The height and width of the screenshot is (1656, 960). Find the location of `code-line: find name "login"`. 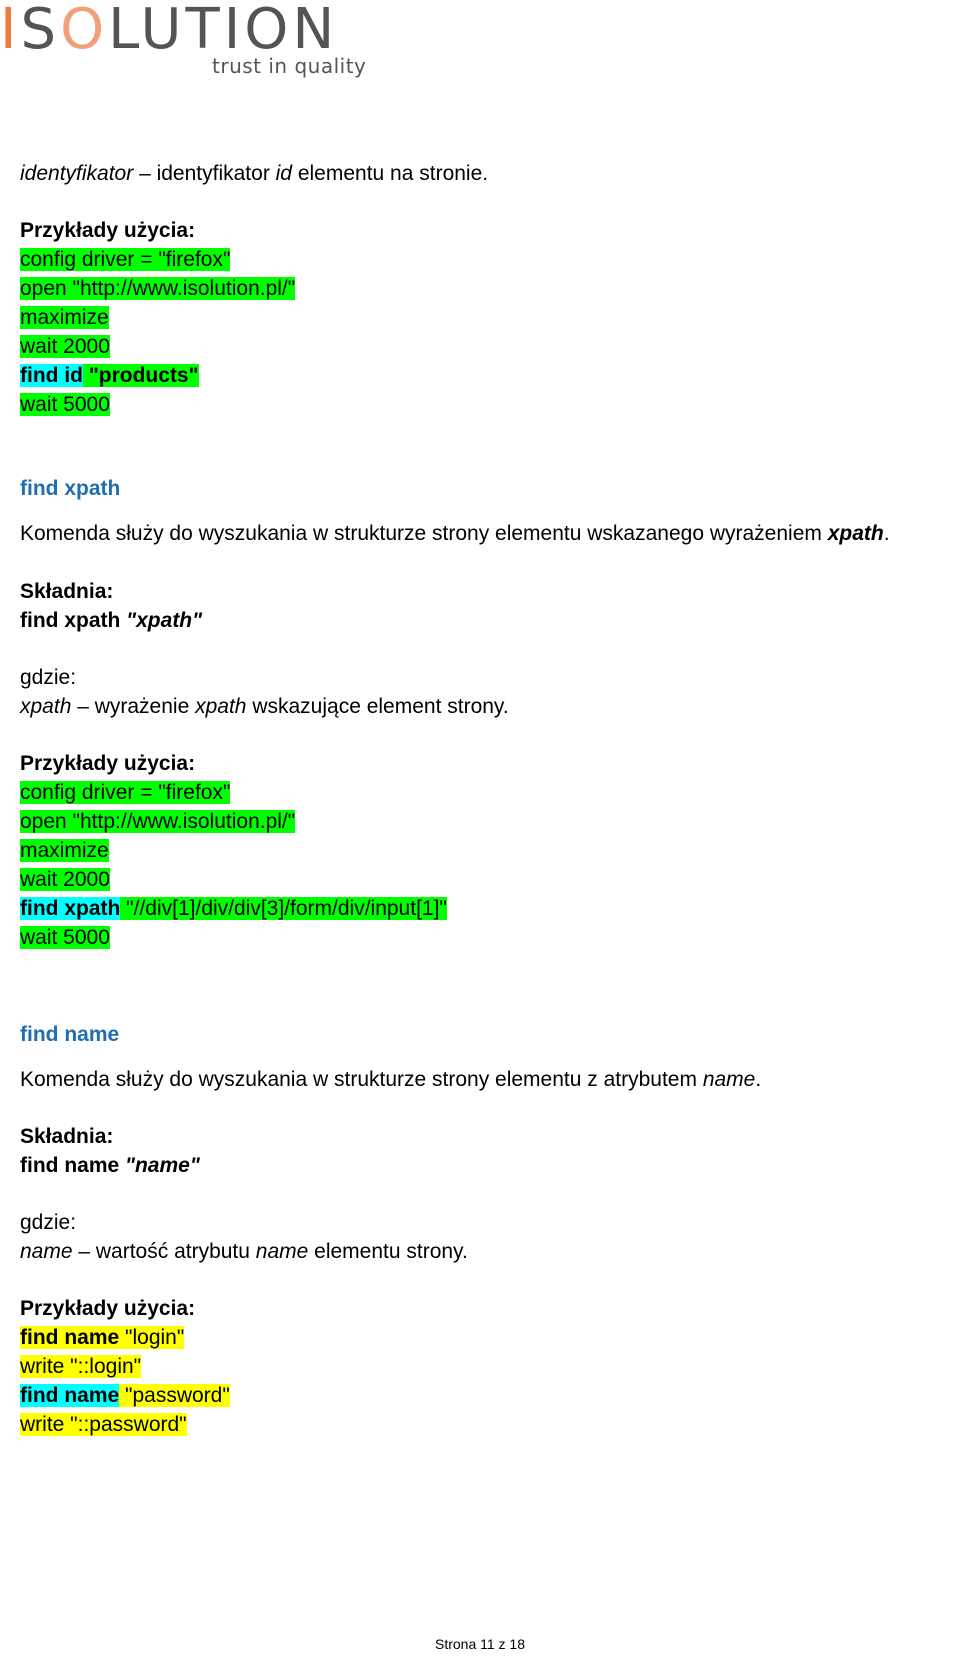

code-line: find name "login" is located at coordinates (102, 1337).